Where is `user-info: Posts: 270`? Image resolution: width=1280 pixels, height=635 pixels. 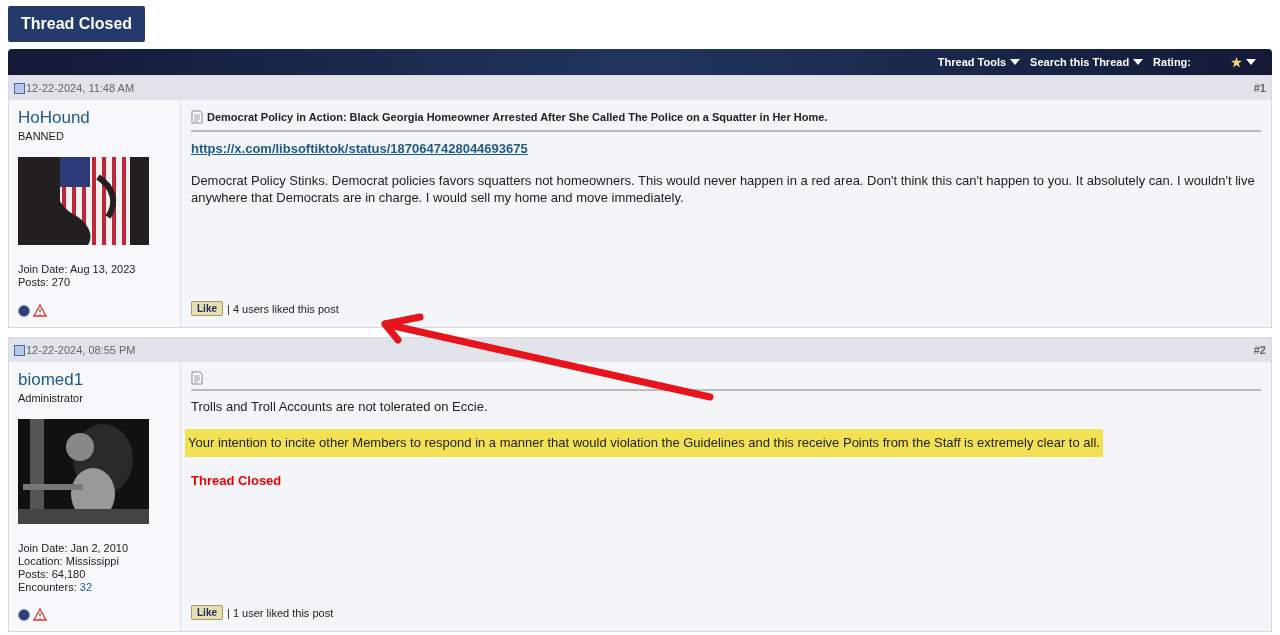
user-info: Posts: 270 is located at coordinates (44, 282).